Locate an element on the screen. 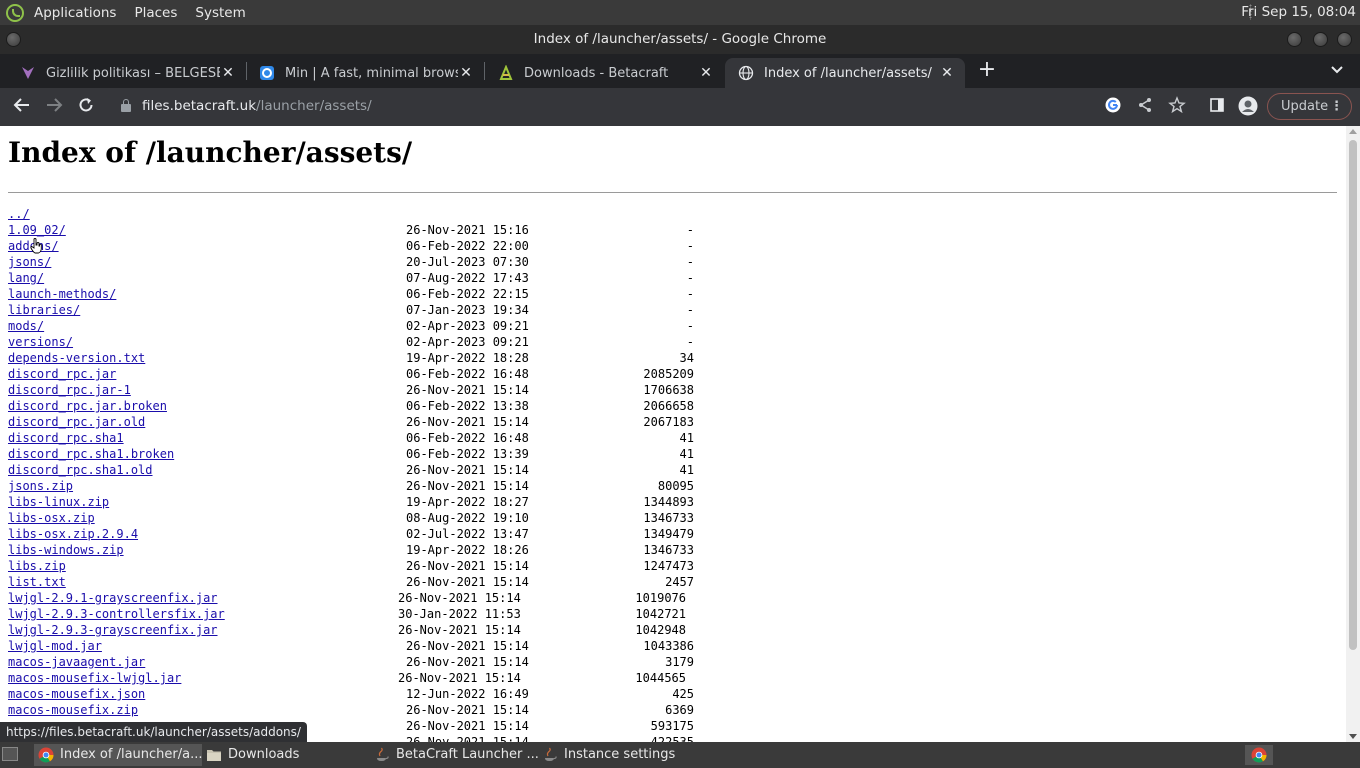  tab-search-chevron-icon is located at coordinates (1337, 71).